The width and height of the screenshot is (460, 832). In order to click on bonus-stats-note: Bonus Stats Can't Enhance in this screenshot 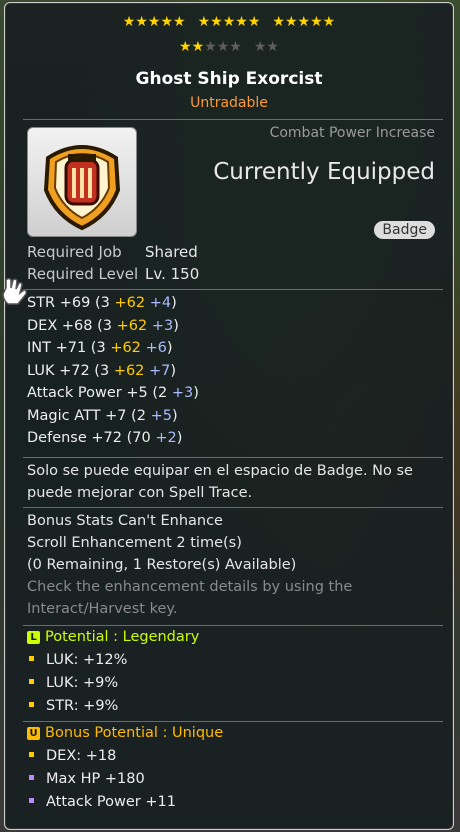, I will do `click(125, 521)`.